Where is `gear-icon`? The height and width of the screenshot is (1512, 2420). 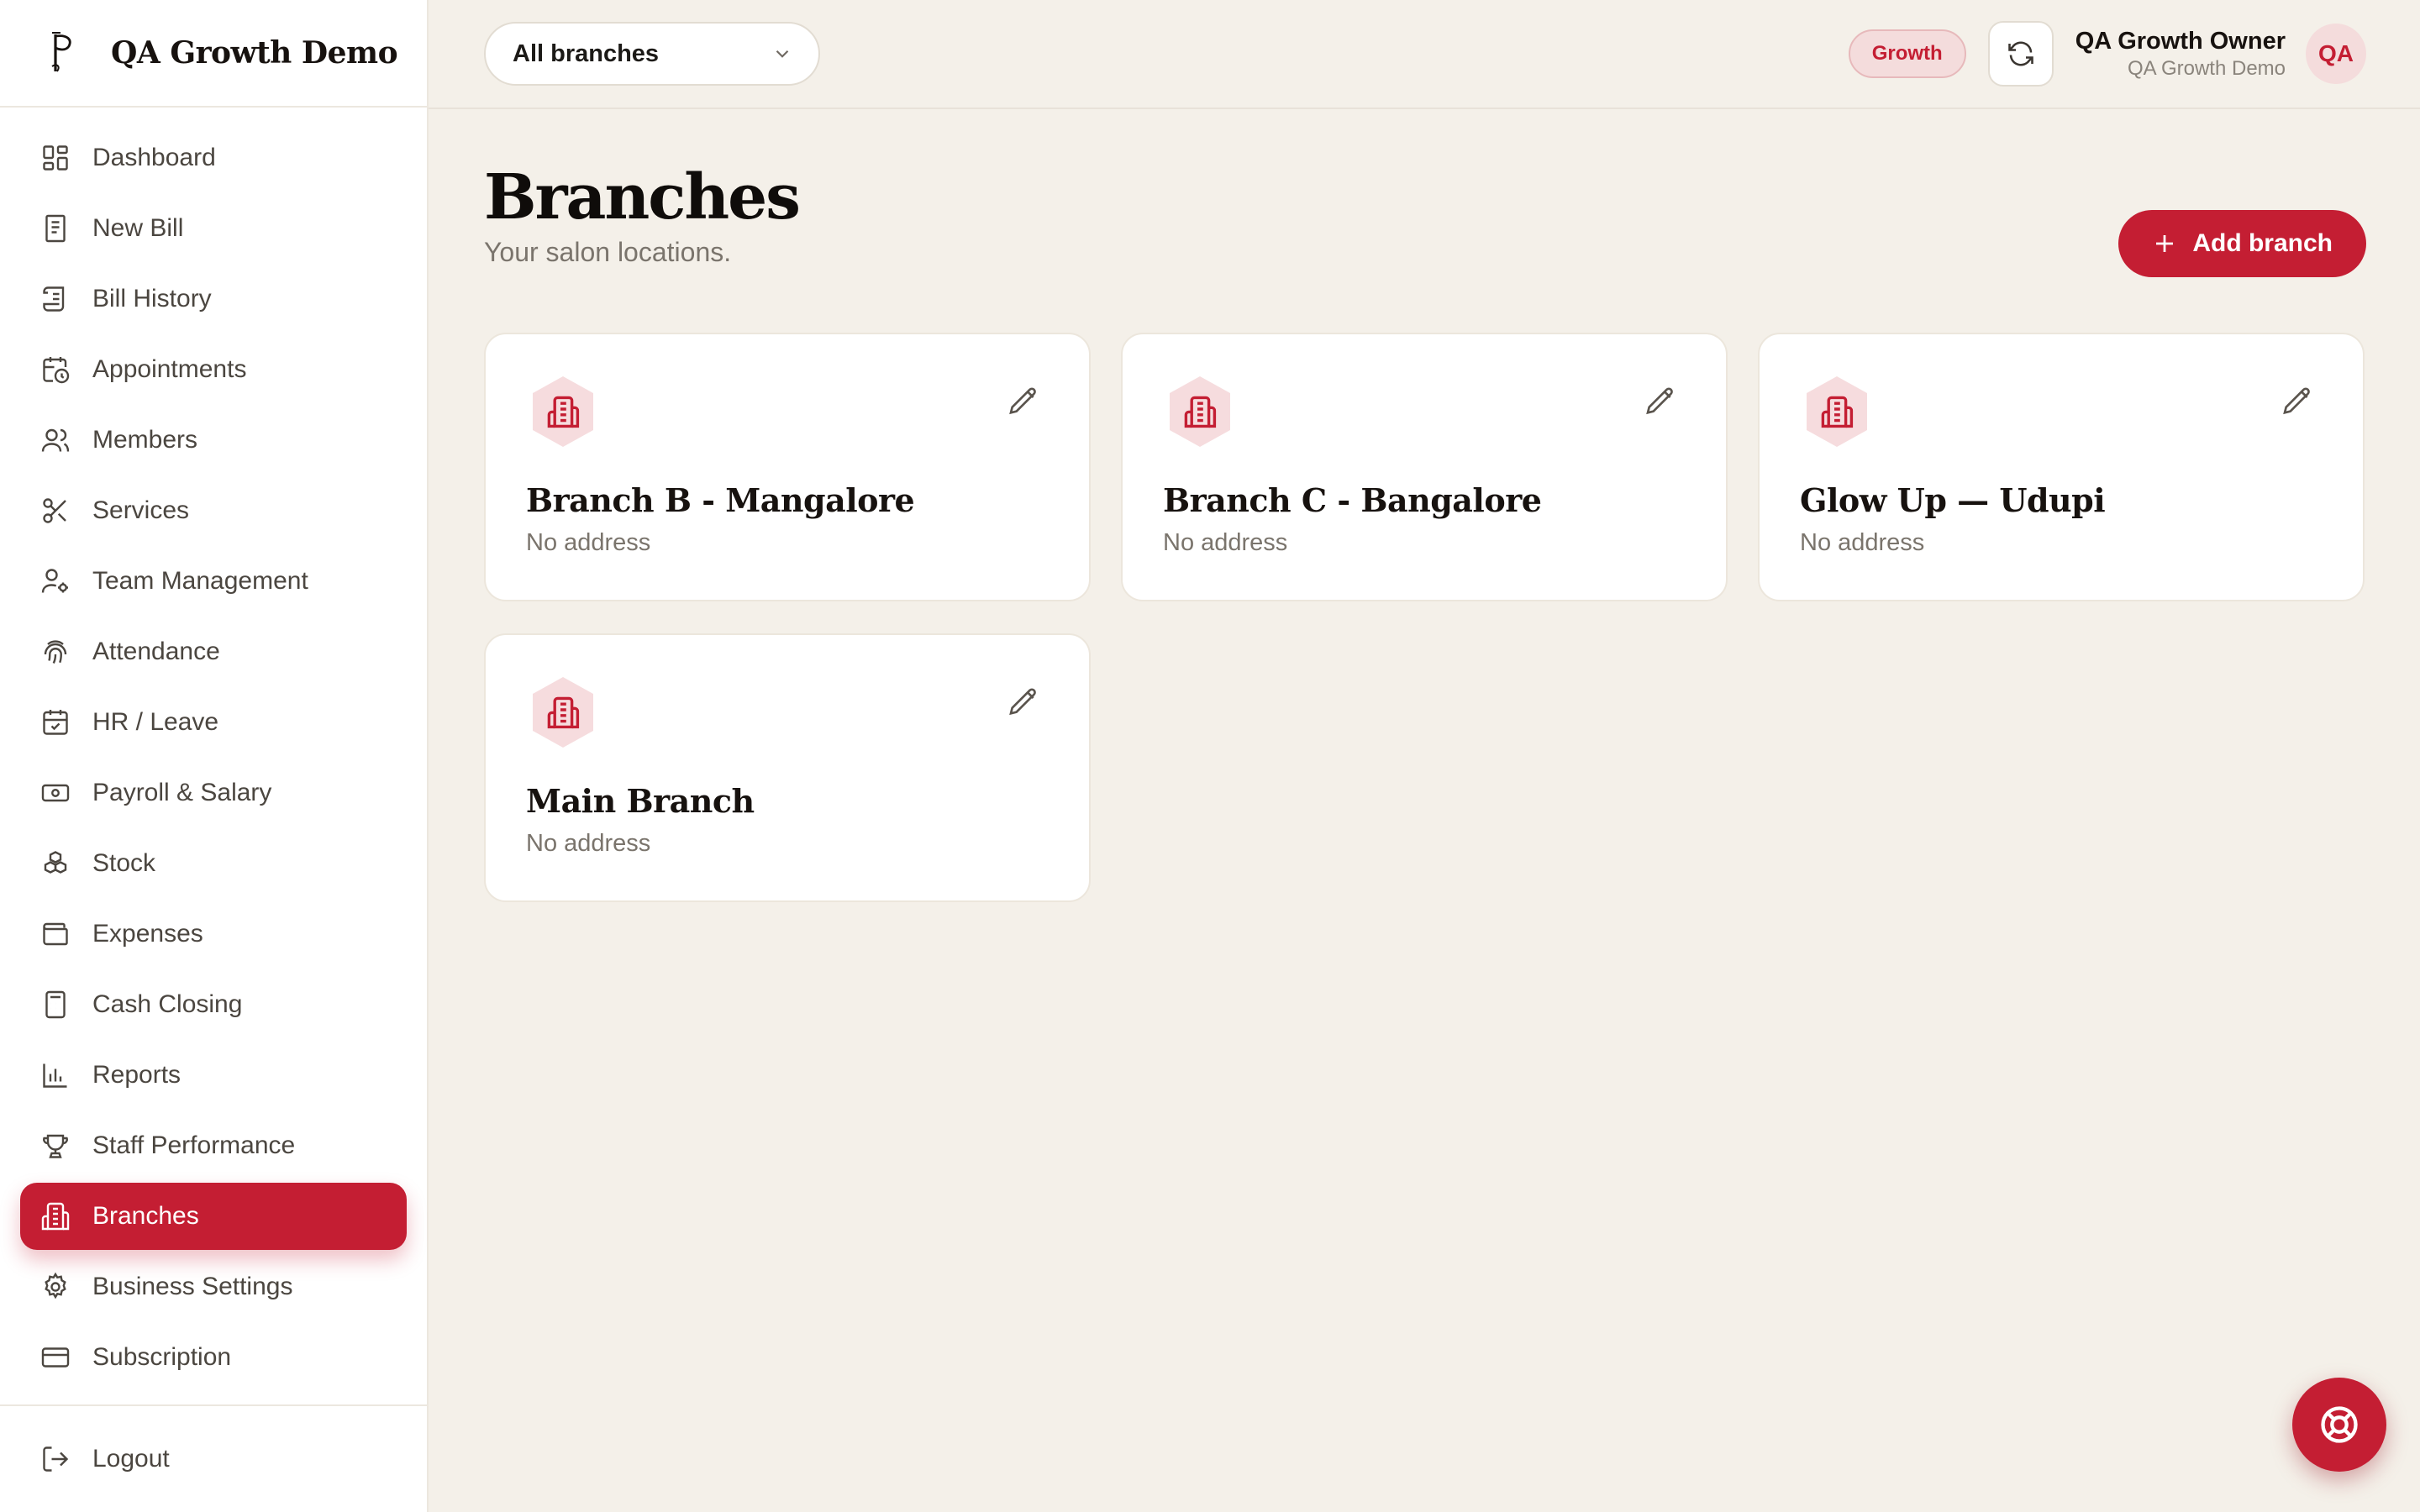
gear-icon is located at coordinates (55, 1285).